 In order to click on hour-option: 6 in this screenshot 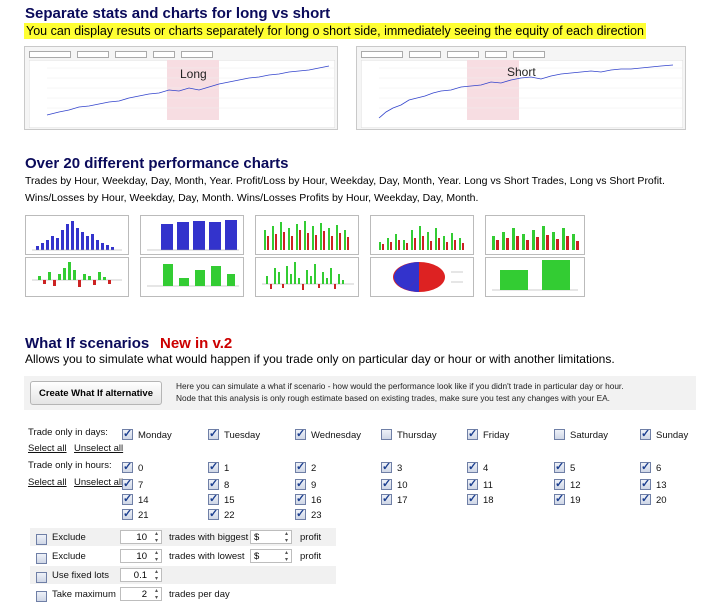, I will do `click(650, 469)`.